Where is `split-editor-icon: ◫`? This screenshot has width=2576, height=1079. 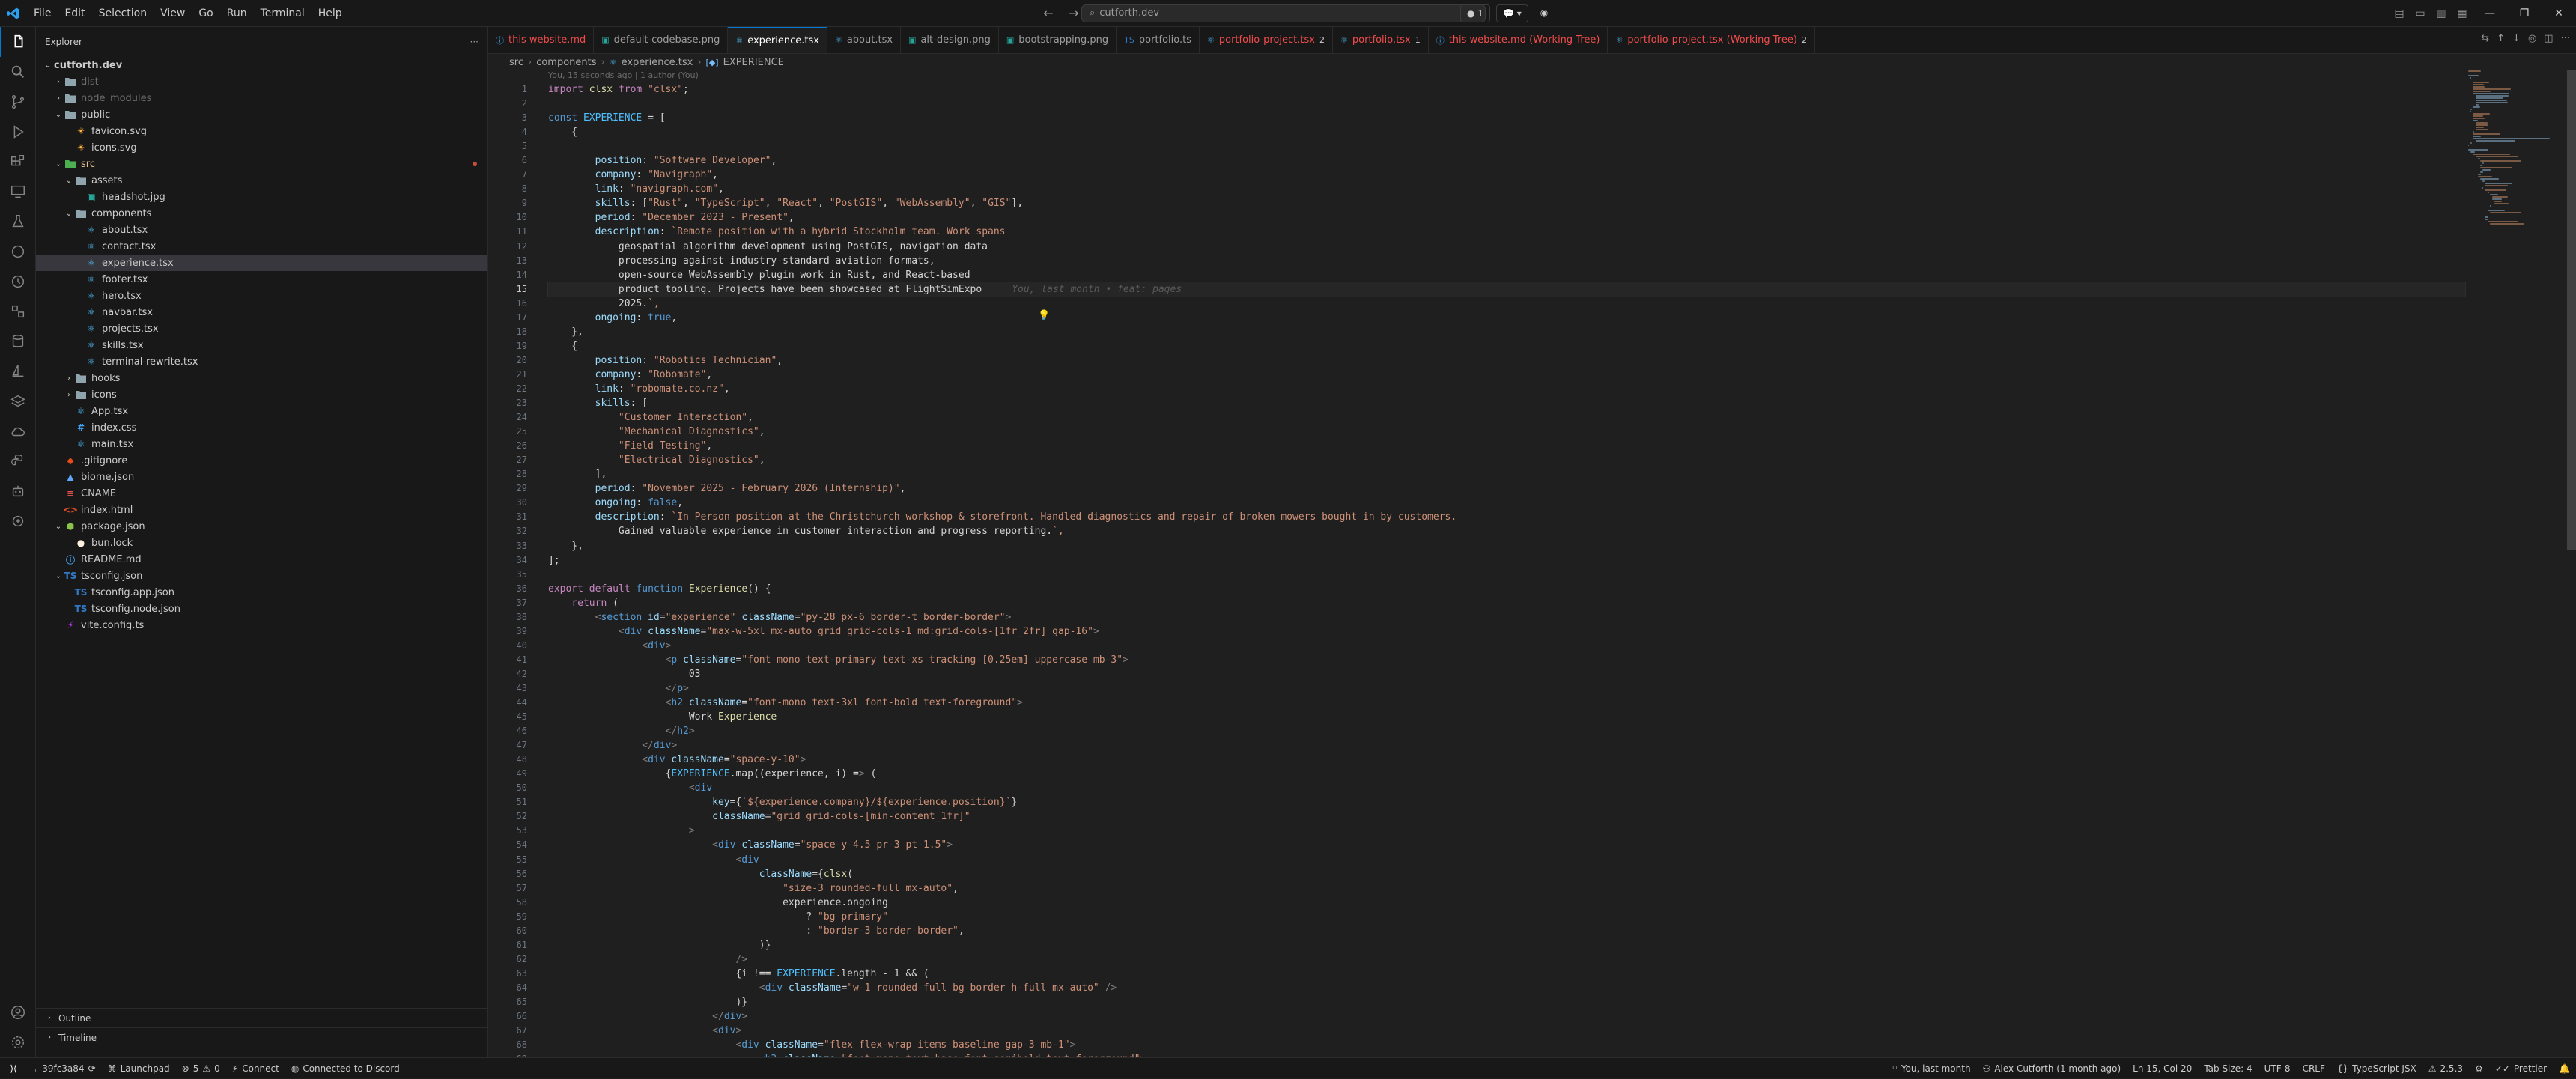
split-editor-icon: ◫ is located at coordinates (2548, 39).